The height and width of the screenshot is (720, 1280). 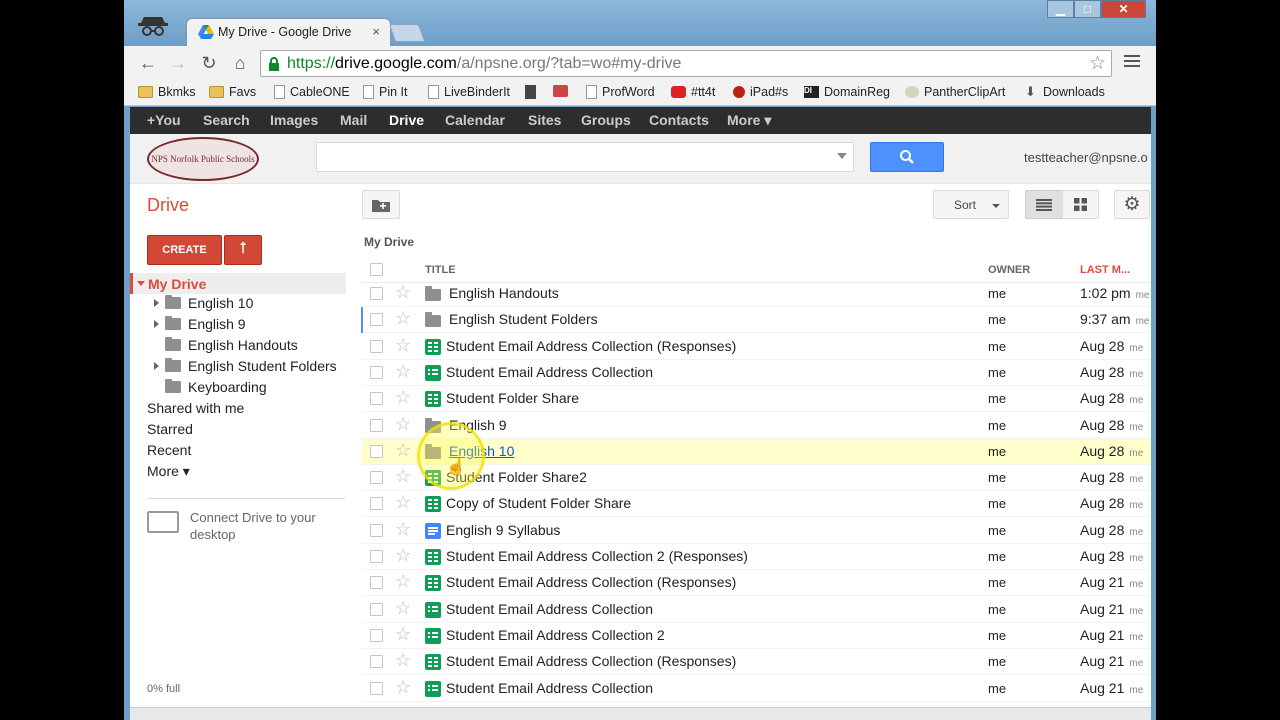 I want to click on sort-button: Sort, so click(x=971, y=204).